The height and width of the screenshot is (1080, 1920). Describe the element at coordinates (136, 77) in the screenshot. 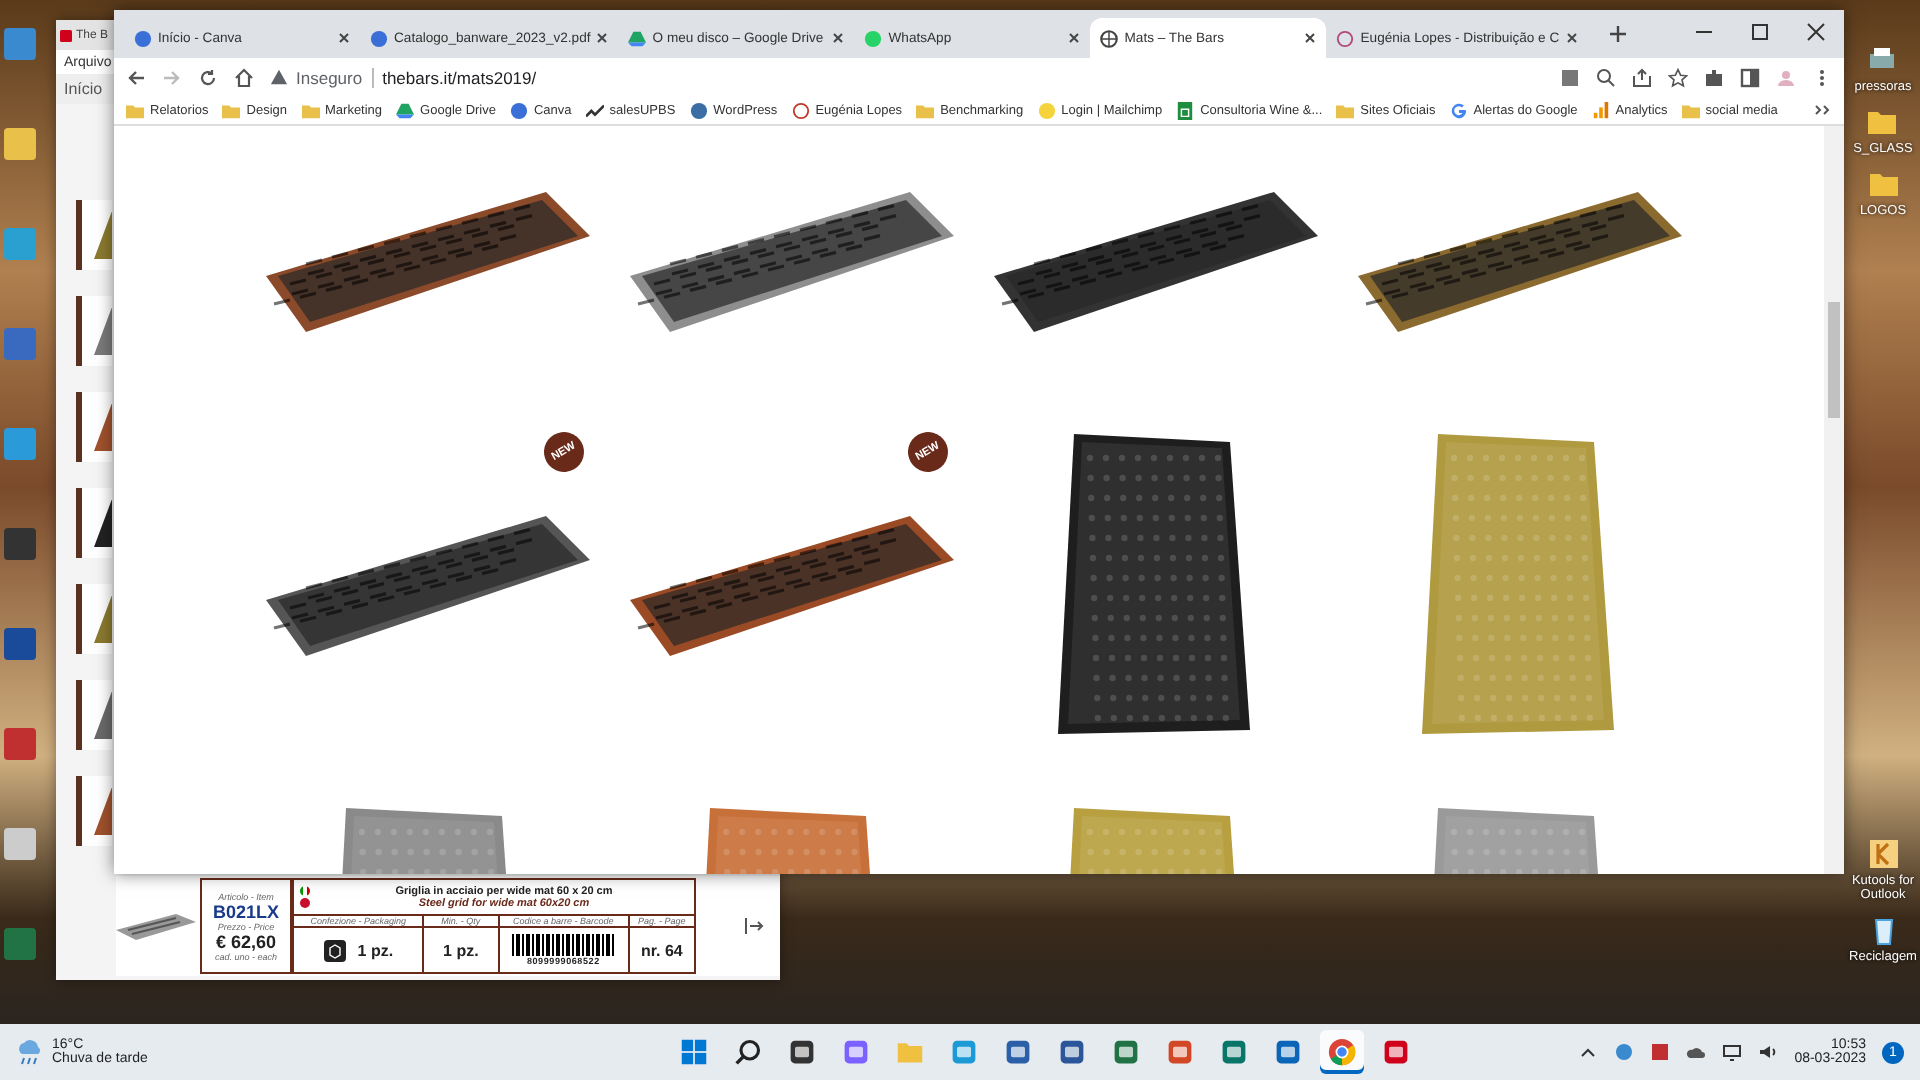

I see `back-icon` at that location.